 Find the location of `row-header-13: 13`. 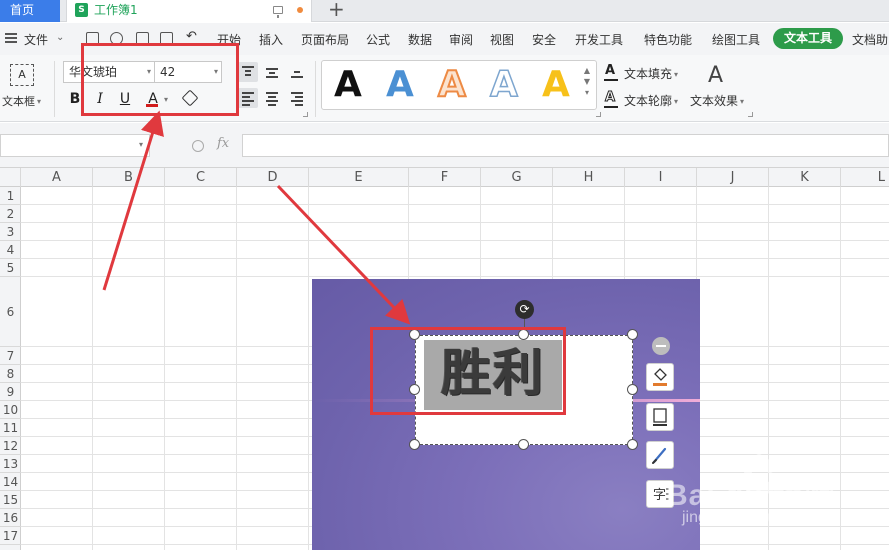

row-header-13: 13 is located at coordinates (10, 464).